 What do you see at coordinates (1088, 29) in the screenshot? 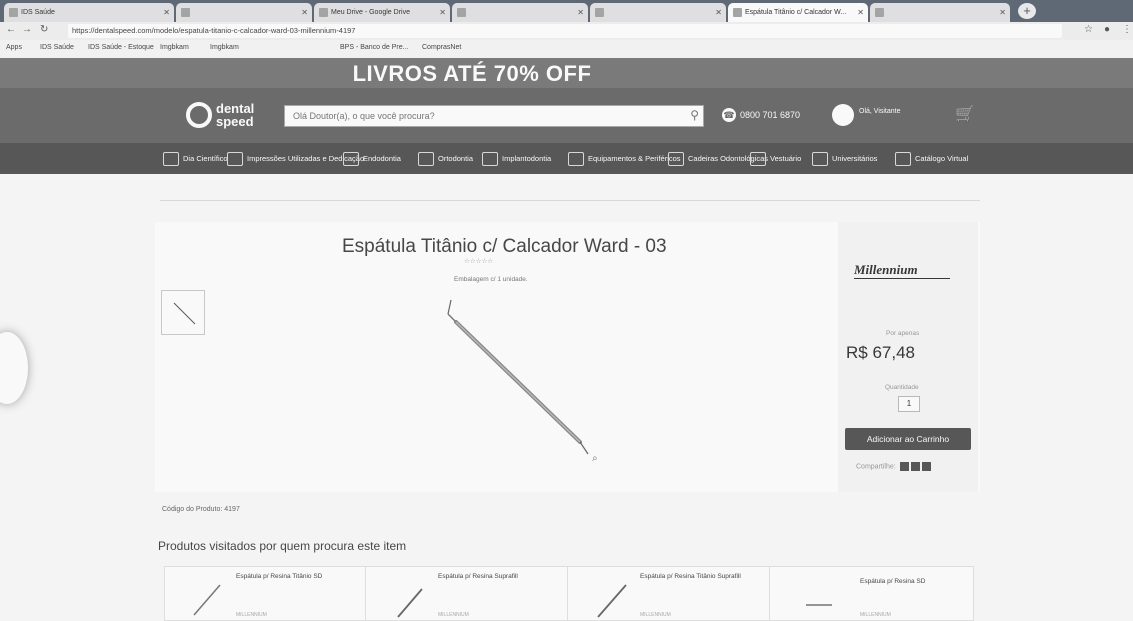
I see `star-icon: ☆` at bounding box center [1088, 29].